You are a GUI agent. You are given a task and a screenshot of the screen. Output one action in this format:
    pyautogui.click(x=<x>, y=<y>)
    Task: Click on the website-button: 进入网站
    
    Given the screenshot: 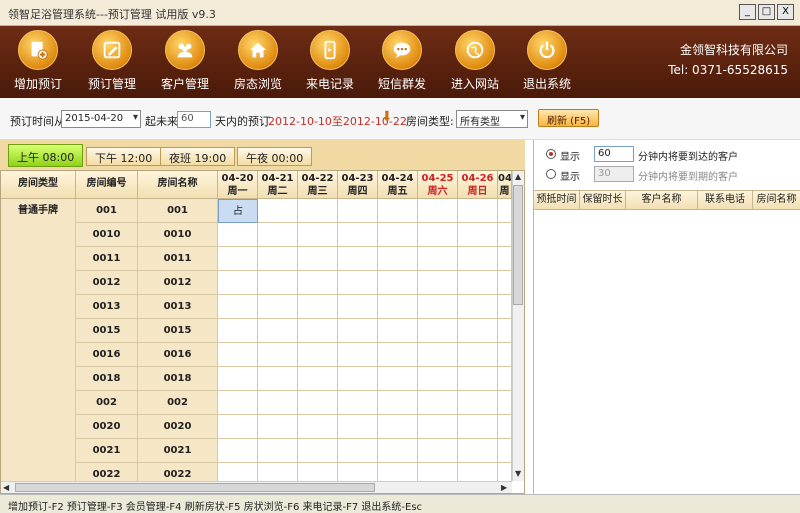 What is the action you would take?
    pyautogui.click(x=475, y=62)
    